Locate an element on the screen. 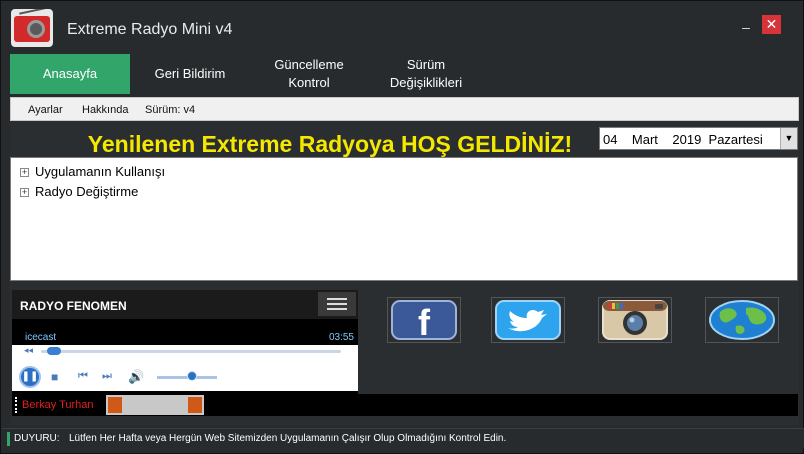 The image size is (804, 454). tree-node-radio-change: + Radyo Değiştirme is located at coordinates (79, 191).